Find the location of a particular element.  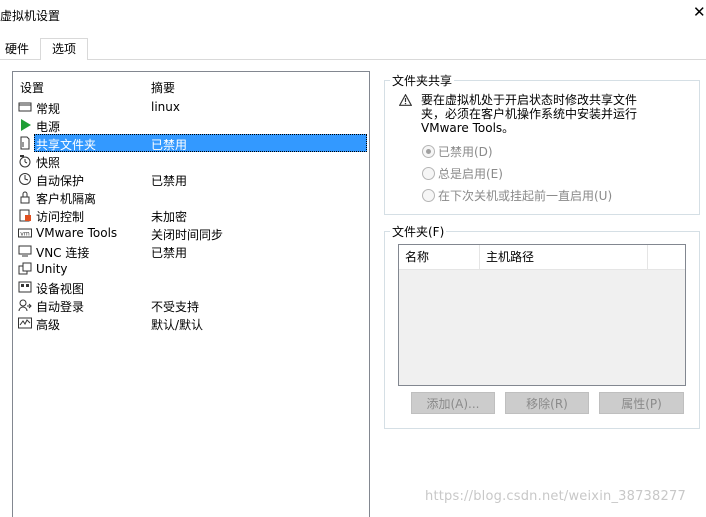

folders-title: 文件夹(F) is located at coordinates (418, 231).